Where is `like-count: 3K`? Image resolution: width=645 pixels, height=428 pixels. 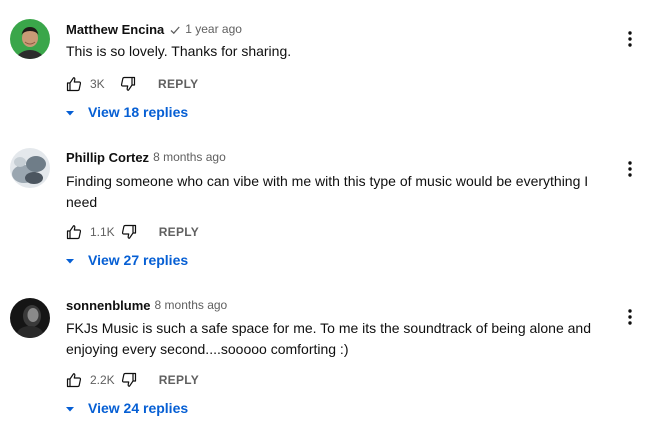 like-count: 3K is located at coordinates (97, 84).